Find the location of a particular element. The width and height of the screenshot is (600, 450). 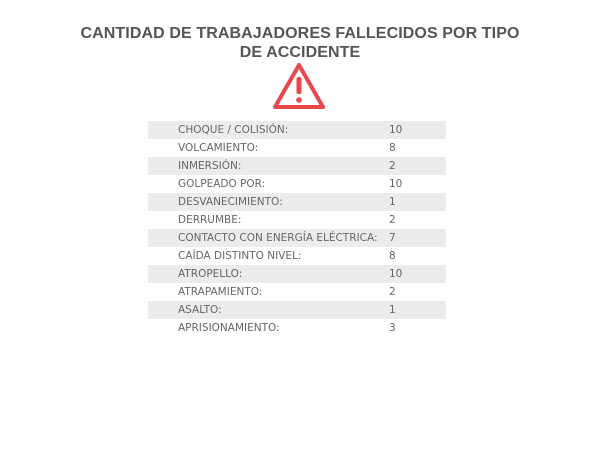

table-row: CAÍDA DISTINTO NIVEL: 8 is located at coordinates (297, 256).